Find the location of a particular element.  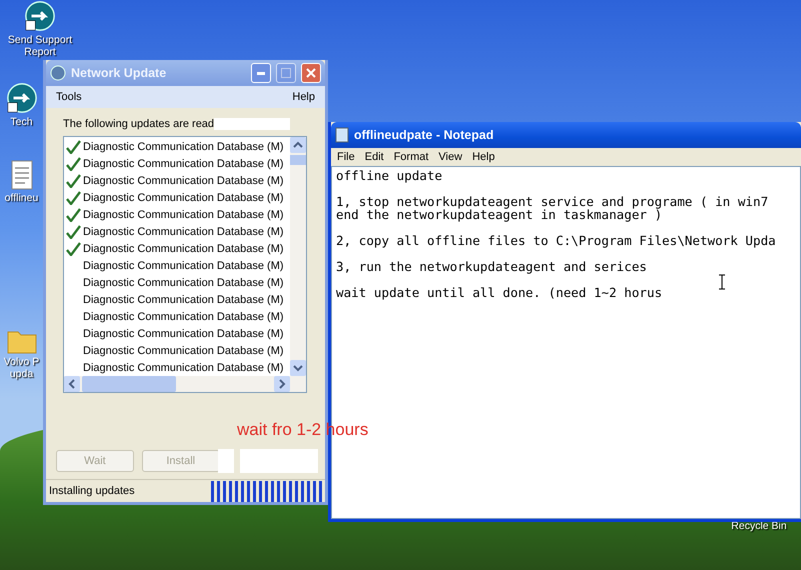

desktop-icon-label: Recycle Bin is located at coordinates (759, 526).